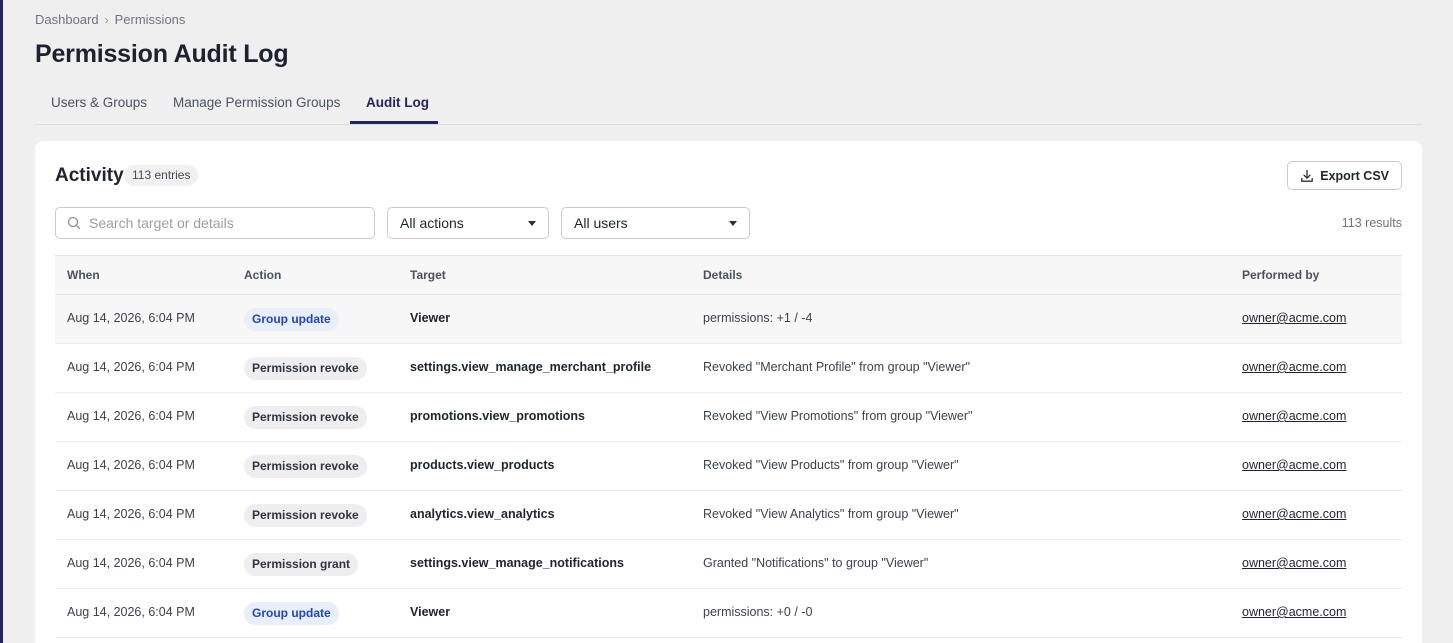 Image resolution: width=1453 pixels, height=643 pixels. I want to click on action-filter-select: All actions, so click(468, 223).